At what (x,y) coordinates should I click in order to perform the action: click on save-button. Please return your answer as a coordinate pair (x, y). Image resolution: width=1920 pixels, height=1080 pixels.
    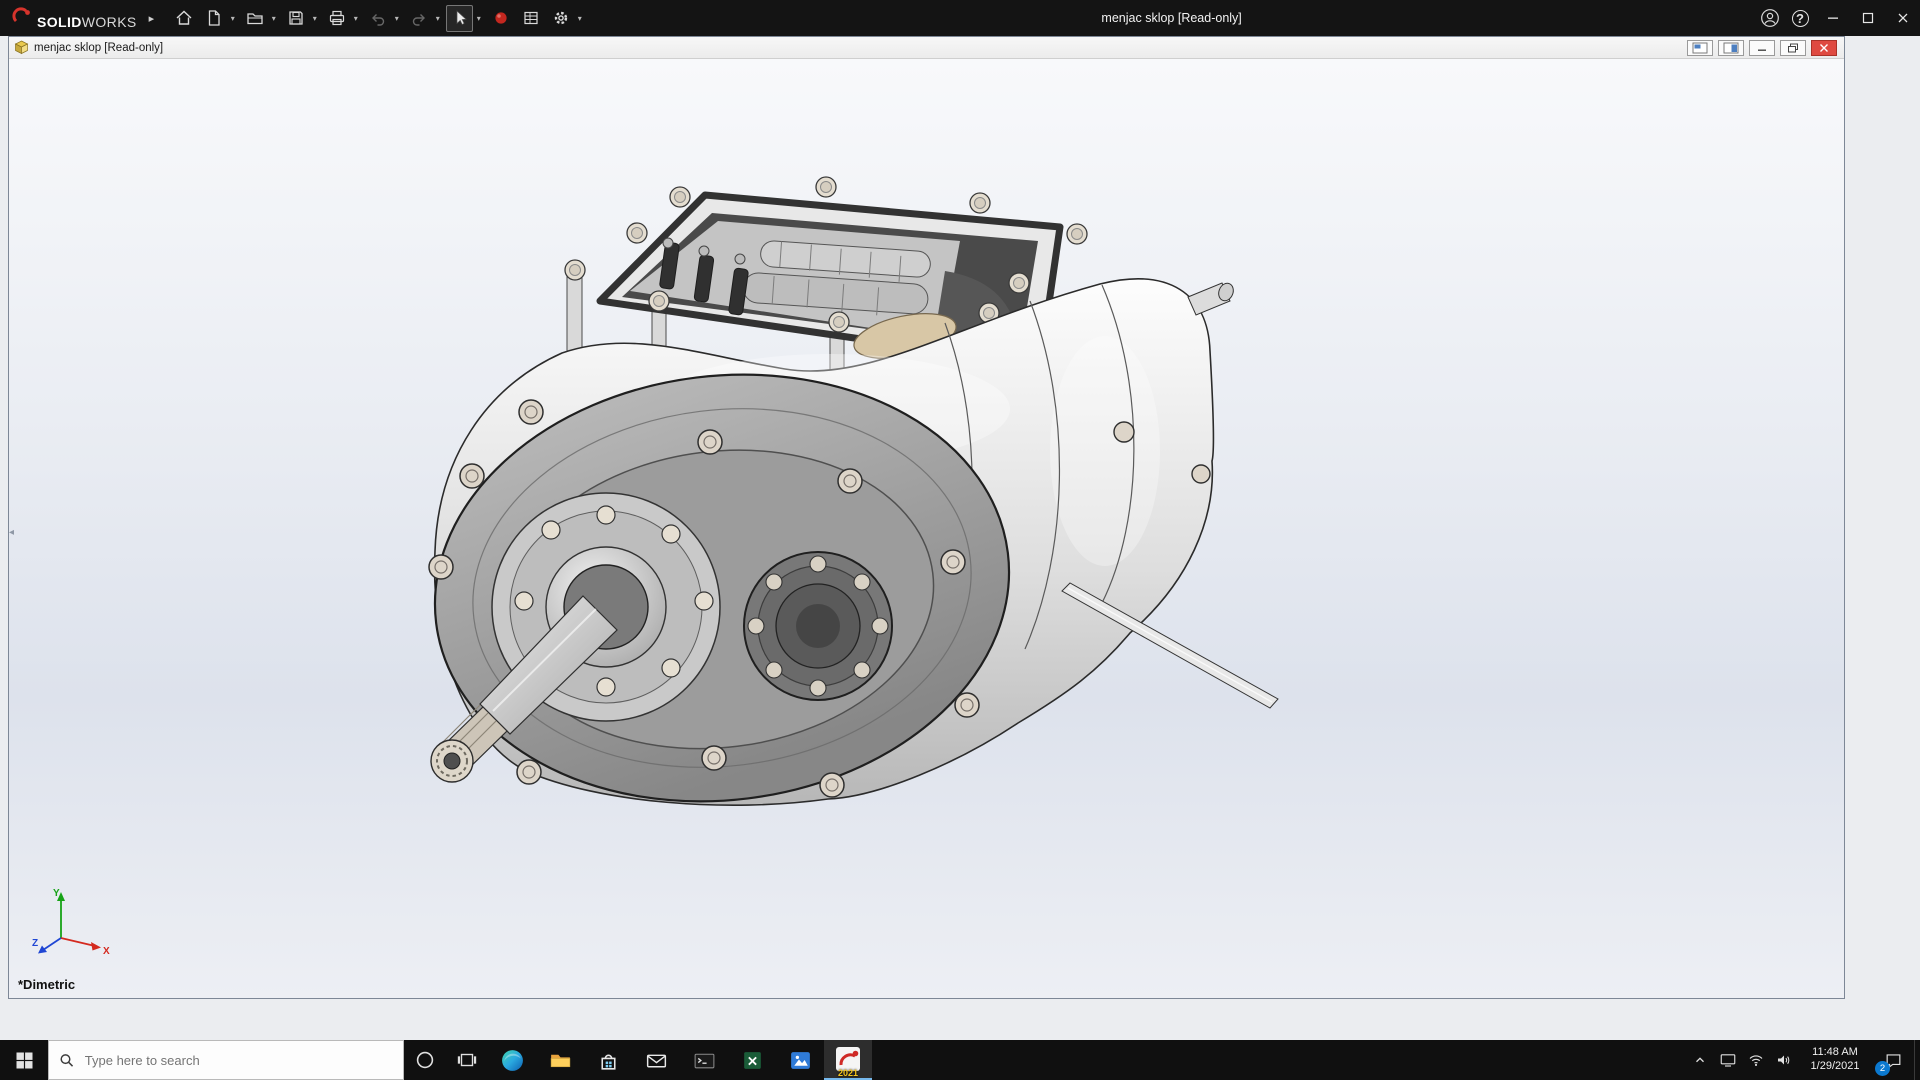
    Looking at the image, I should click on (295, 18).